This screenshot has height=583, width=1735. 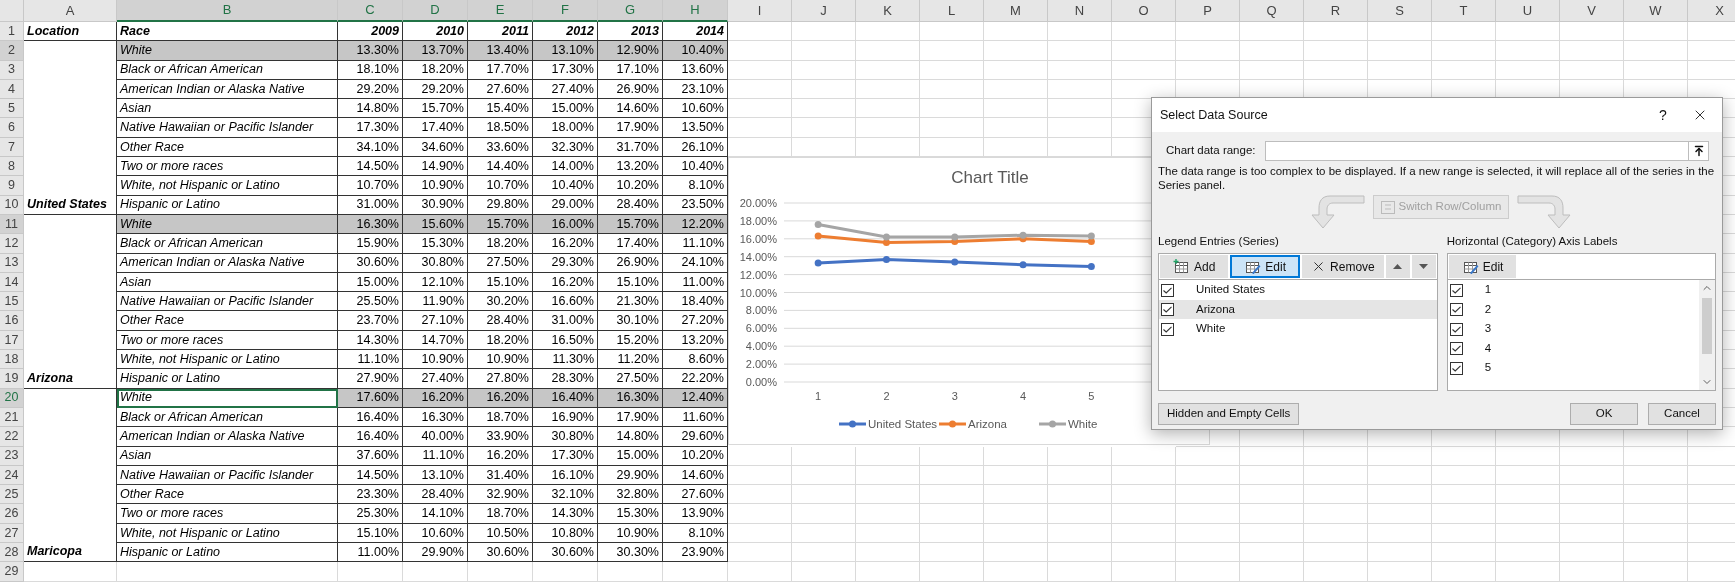 I want to click on race-cell: Two or more races, so click(x=227, y=167).